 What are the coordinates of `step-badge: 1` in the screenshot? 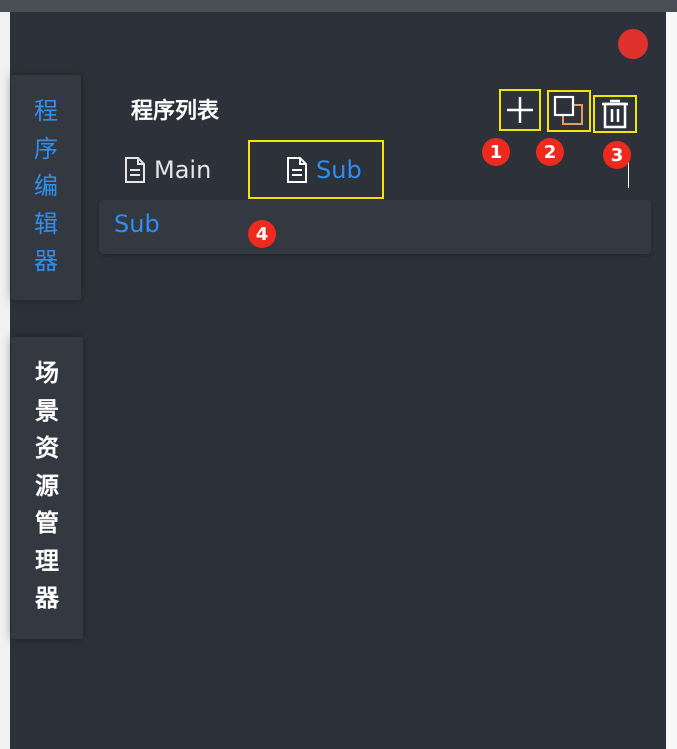 It's located at (496, 152).